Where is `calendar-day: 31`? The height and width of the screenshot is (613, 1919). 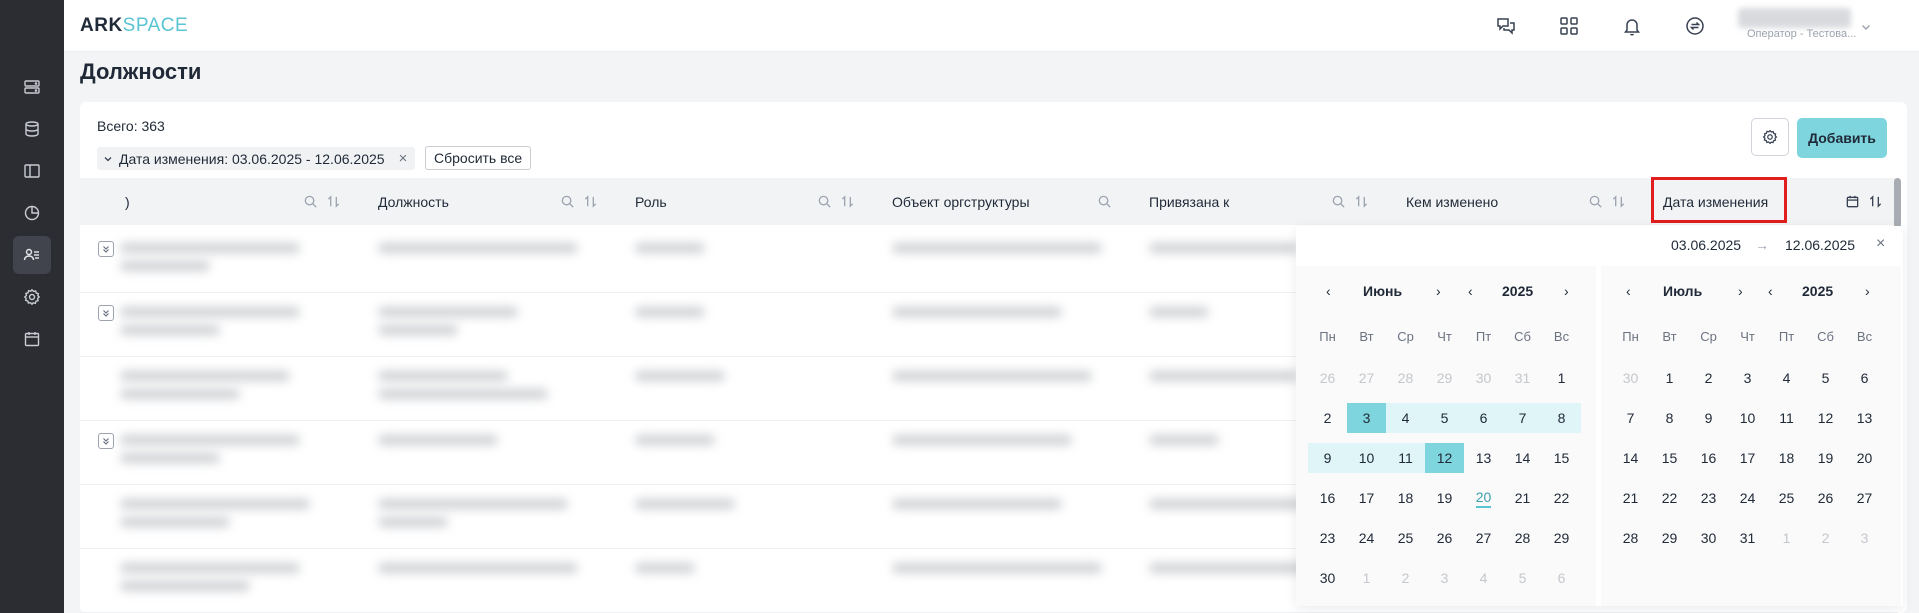
calendar-day: 31 is located at coordinates (1747, 538).